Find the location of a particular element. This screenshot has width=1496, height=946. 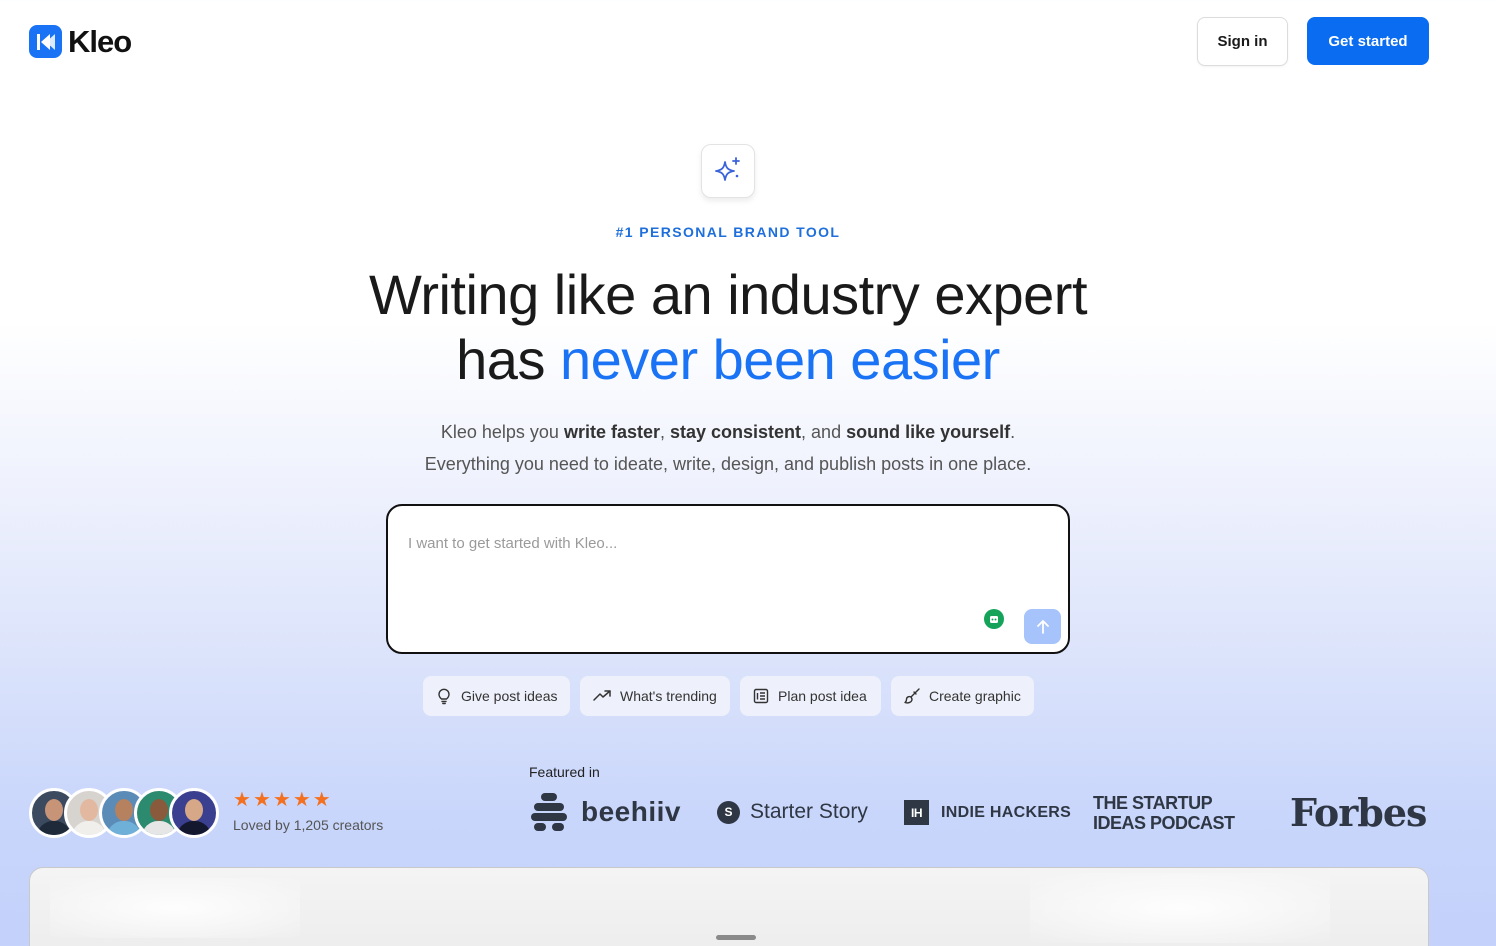

forbes-logo: Forbes is located at coordinates (1358, 812).